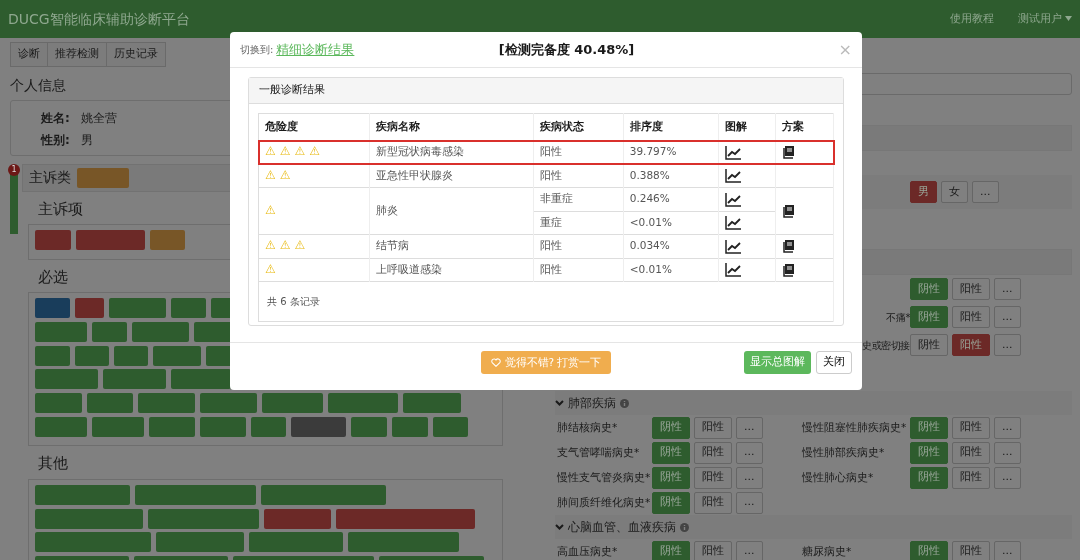 This screenshot has width=1080, height=560. Describe the element at coordinates (898, 317) in the screenshot. I see `question-label: 不痛*` at that location.